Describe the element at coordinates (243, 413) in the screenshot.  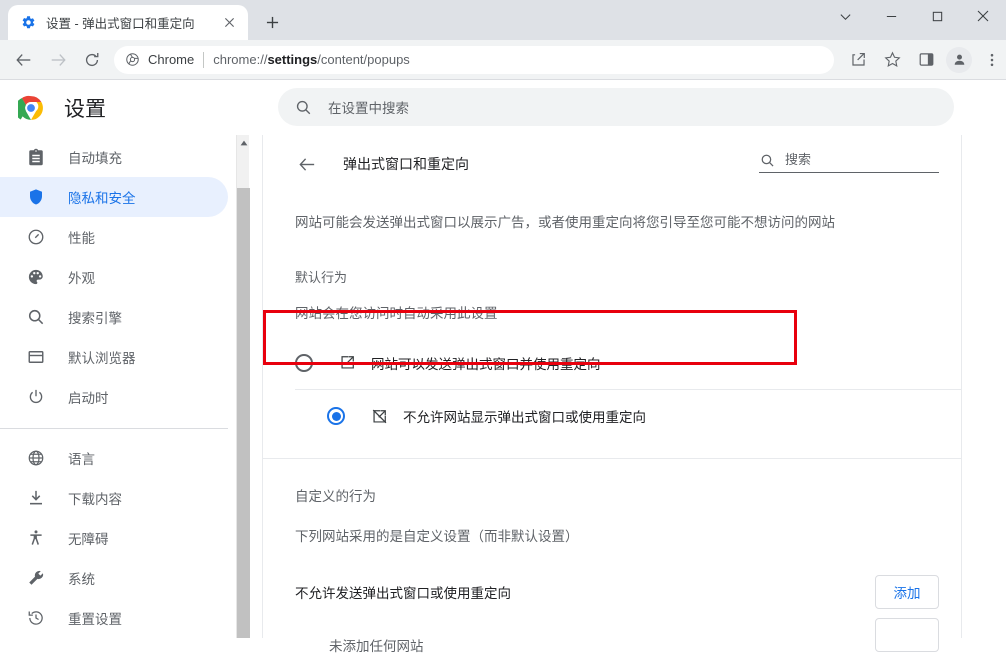
I see `scrollbar-thumb` at that location.